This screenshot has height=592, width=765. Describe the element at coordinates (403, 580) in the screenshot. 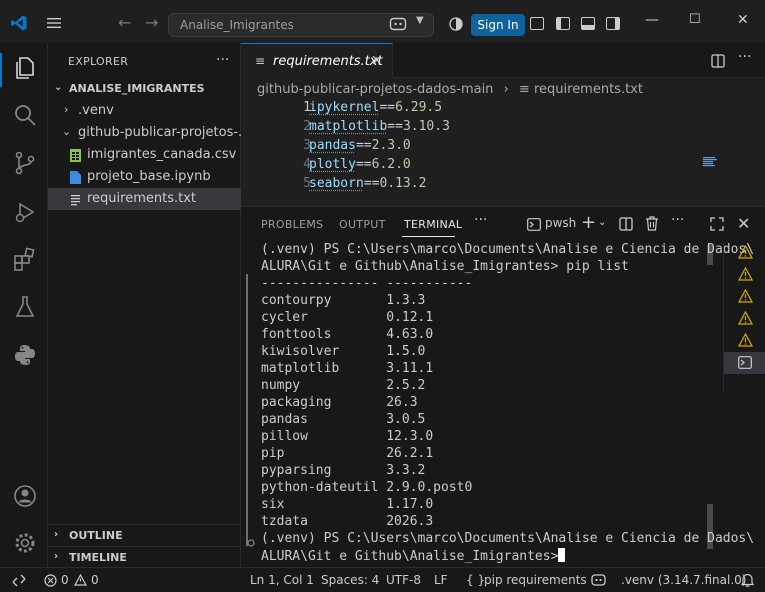

I see `encoding: UTF-8` at that location.